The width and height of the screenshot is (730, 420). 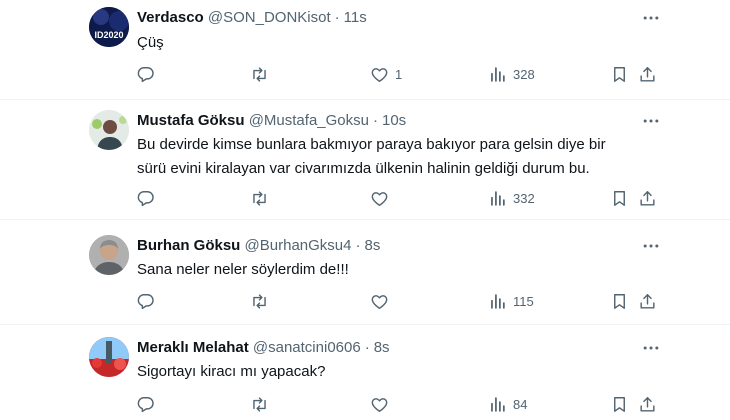 What do you see at coordinates (355, 17) in the screenshot?
I see `timestamp: 11s` at bounding box center [355, 17].